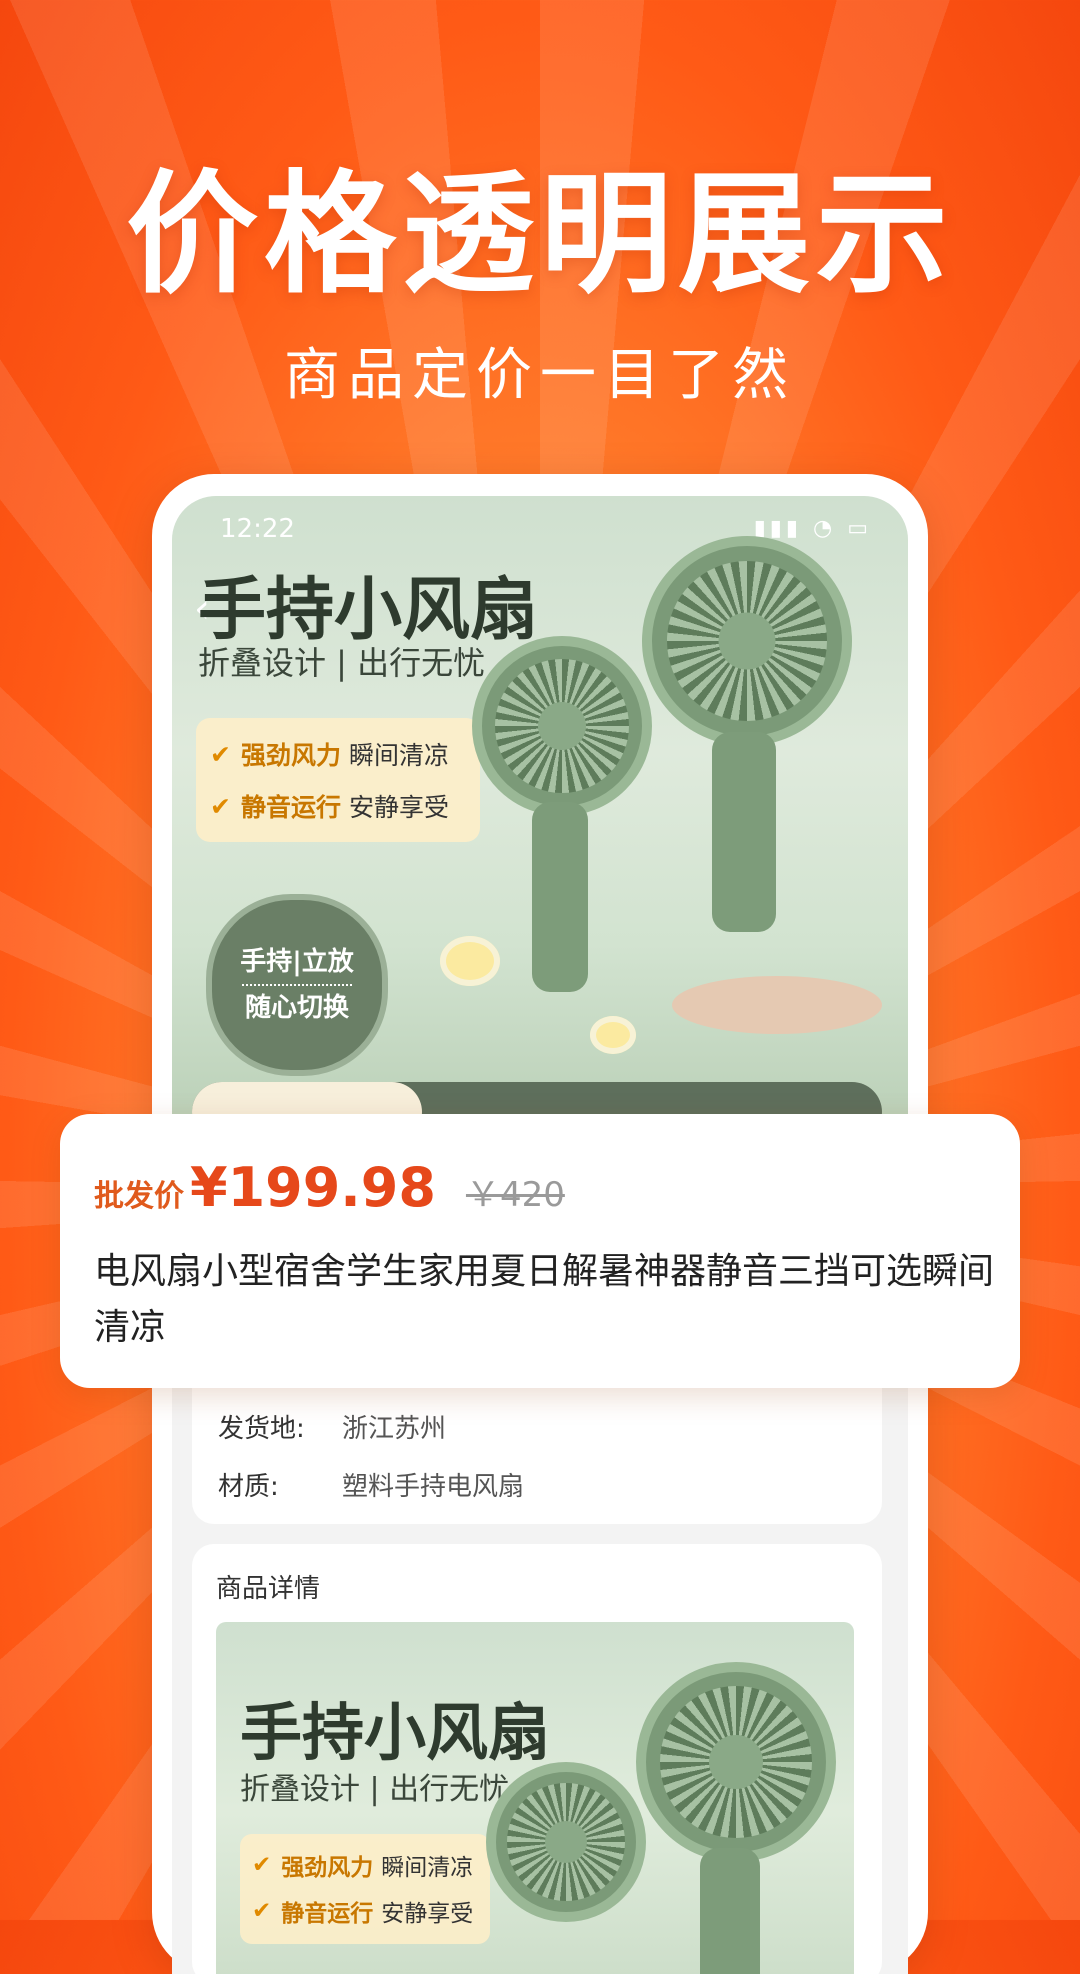 The image size is (1080, 1974). I want to click on price-value: ¥199.98, so click(313, 1187).